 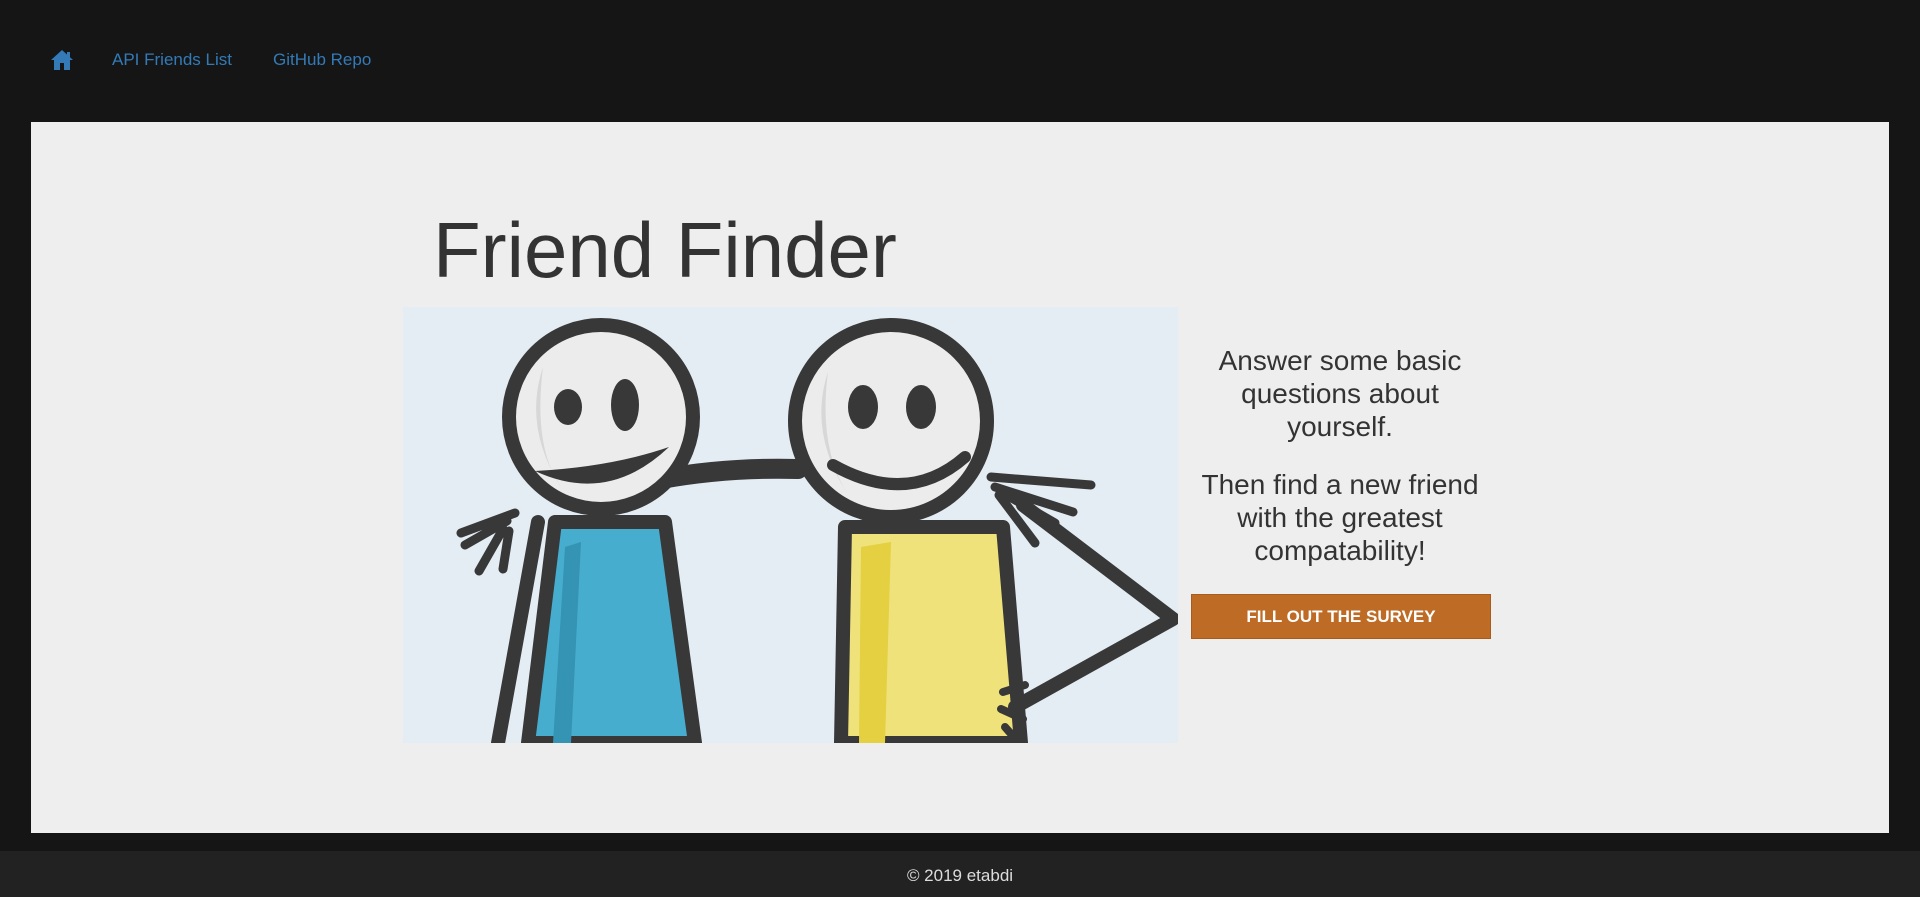 What do you see at coordinates (322, 60) in the screenshot?
I see `nav-link-github-repo: GitHub Repo` at bounding box center [322, 60].